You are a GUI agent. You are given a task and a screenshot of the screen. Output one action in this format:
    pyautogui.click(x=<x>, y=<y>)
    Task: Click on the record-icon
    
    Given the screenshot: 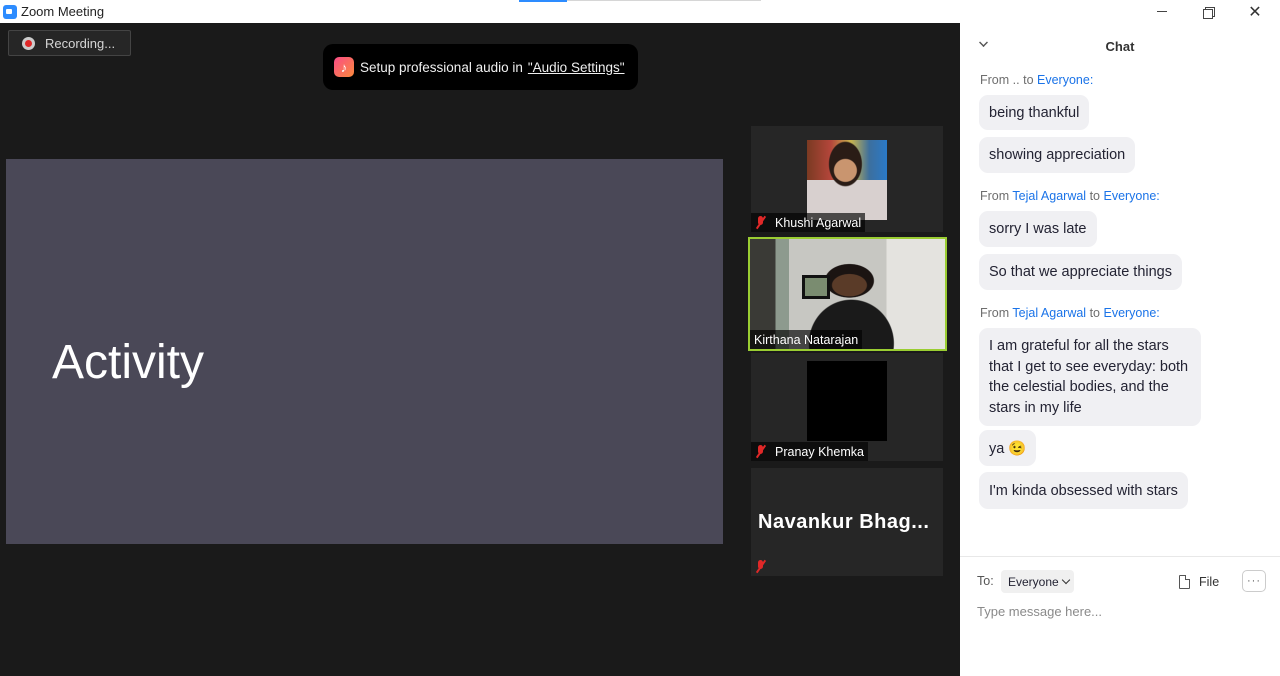 What is the action you would take?
    pyautogui.click(x=28, y=43)
    